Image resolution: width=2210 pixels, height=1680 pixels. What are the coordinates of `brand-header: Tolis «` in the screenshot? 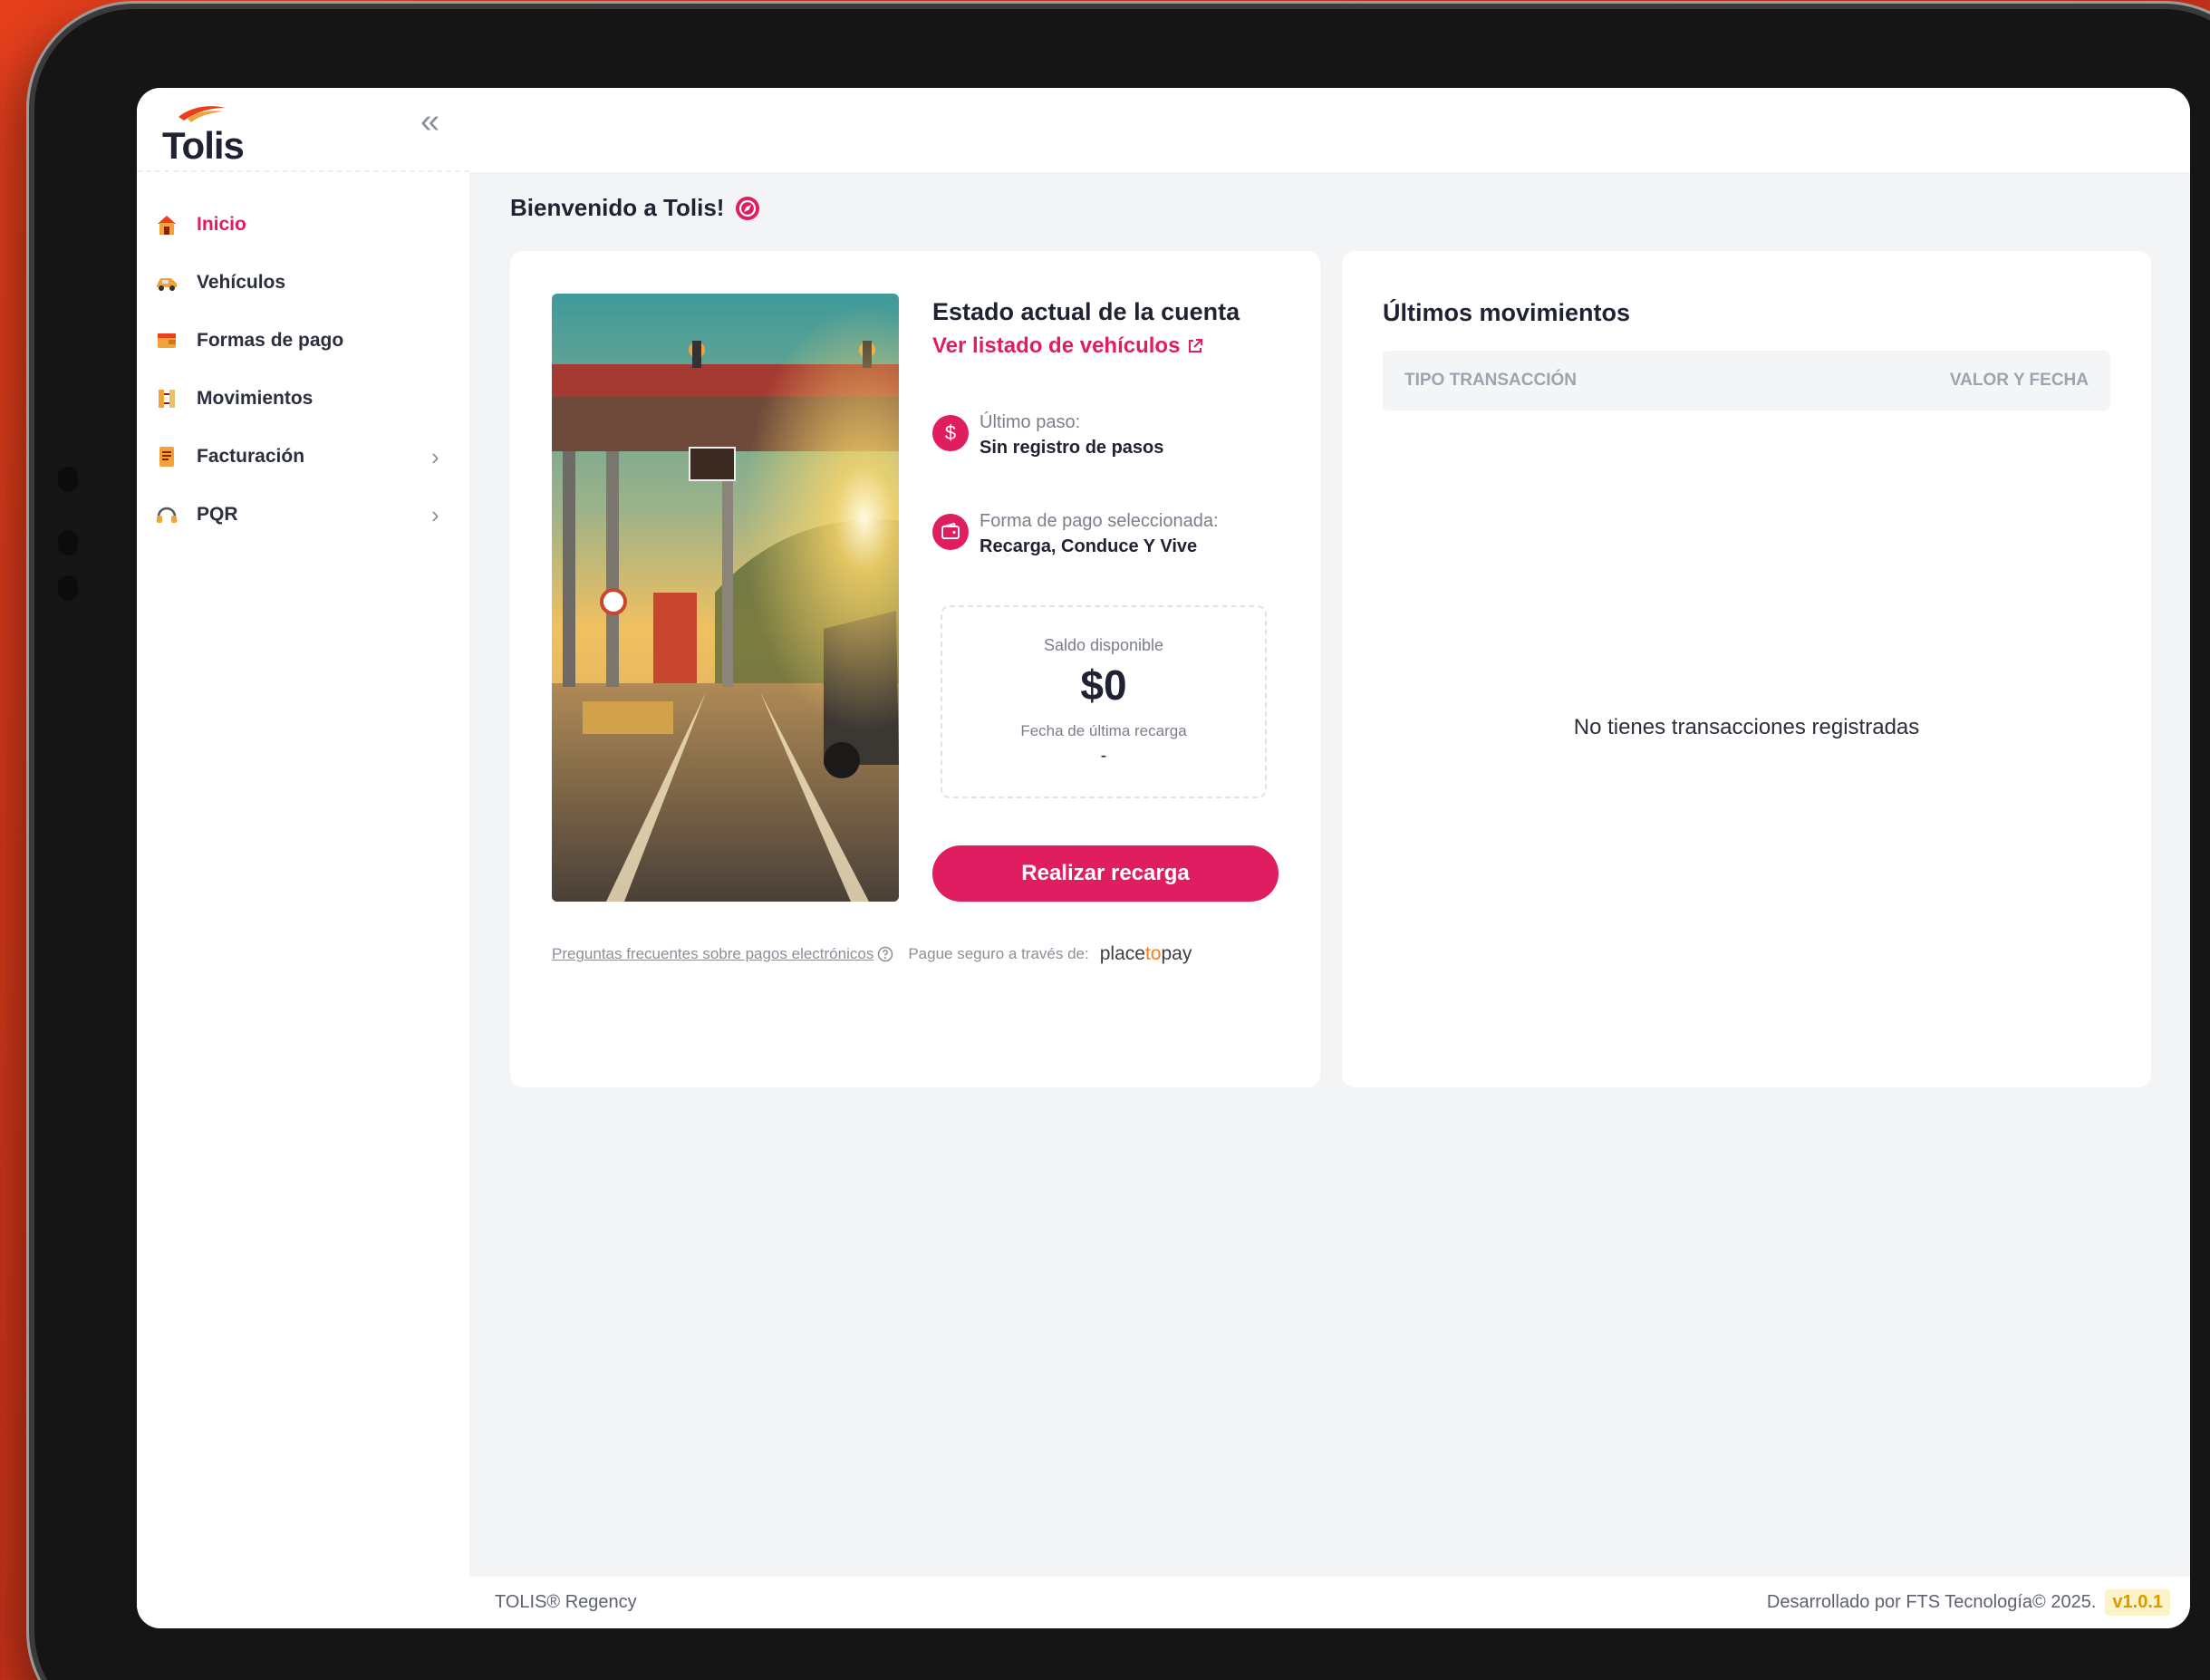 It's located at (303, 130).